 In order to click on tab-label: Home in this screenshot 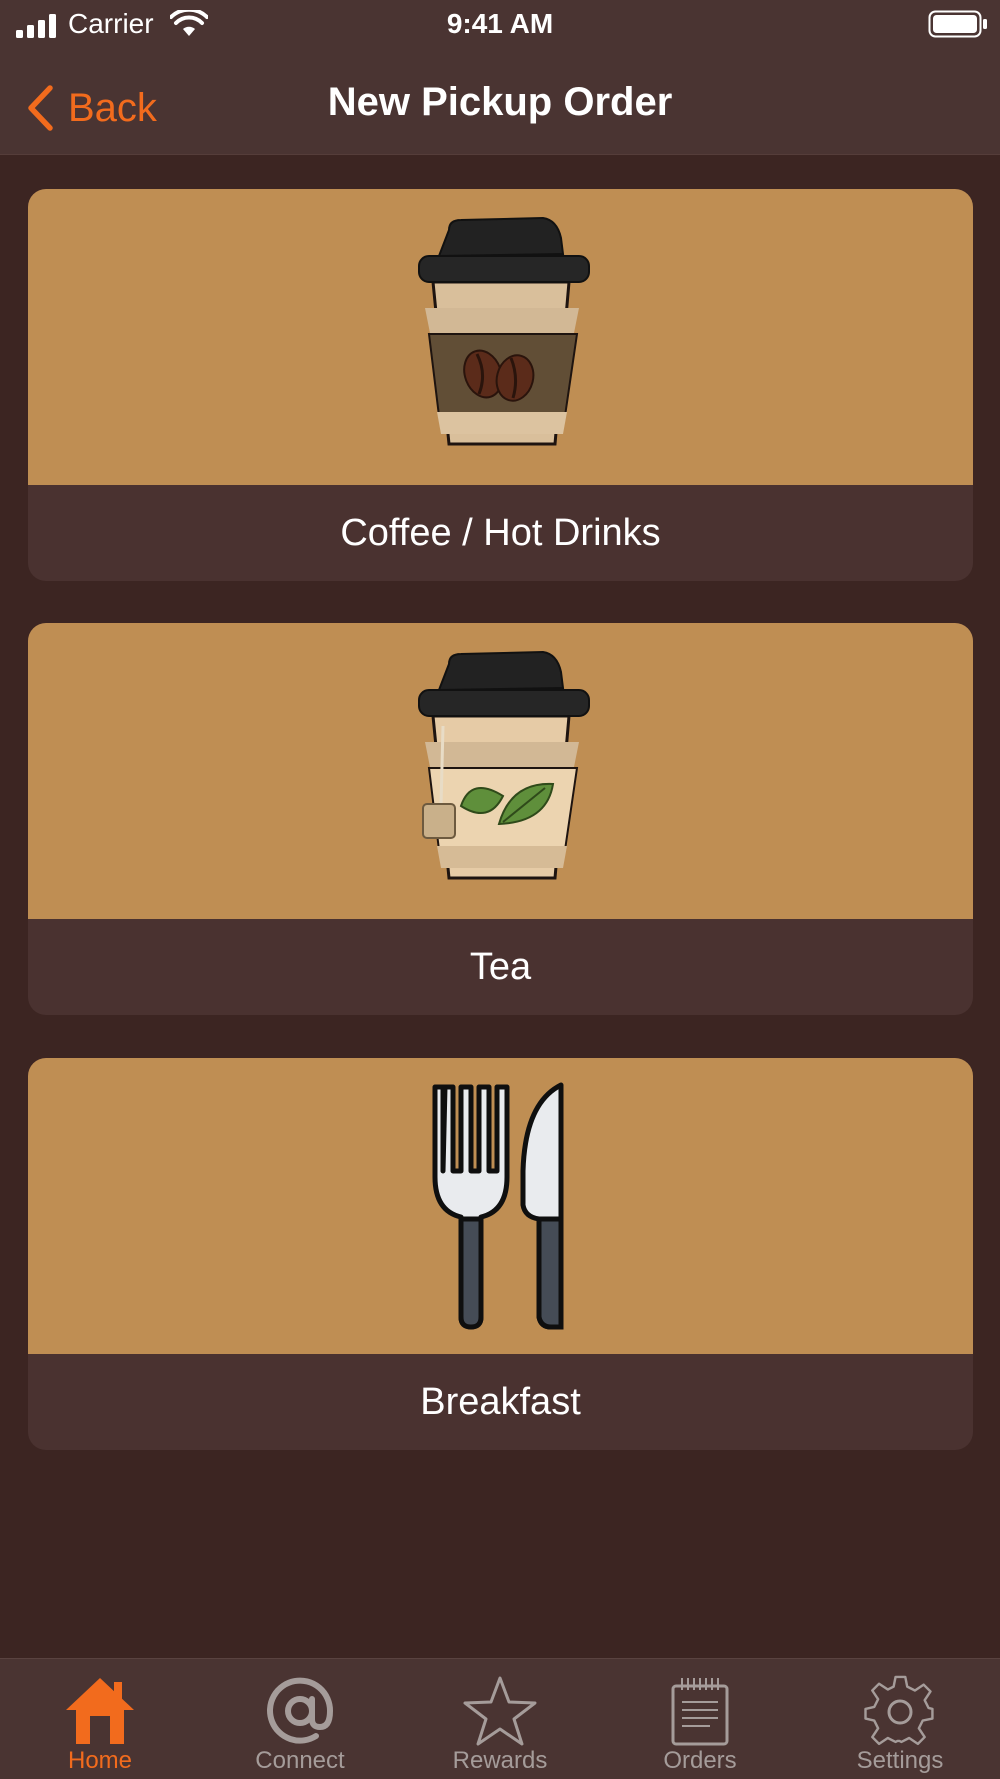, I will do `click(100, 1760)`.